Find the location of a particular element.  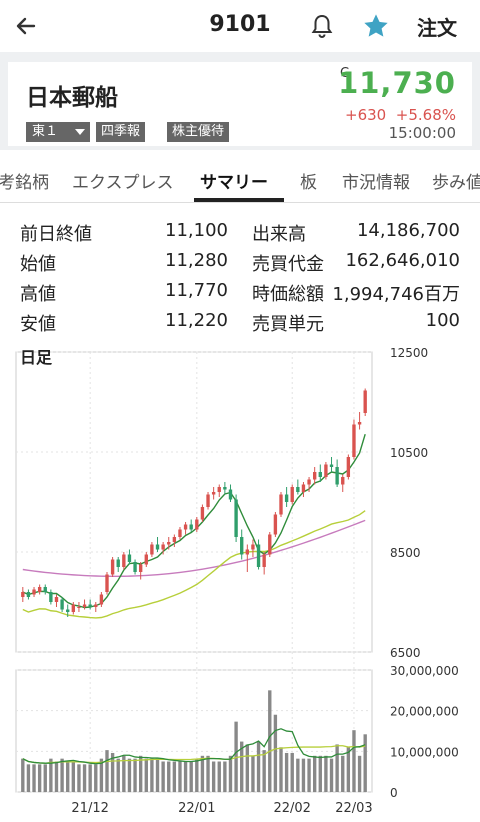

unit-label: 売買単元 is located at coordinates (288, 324).